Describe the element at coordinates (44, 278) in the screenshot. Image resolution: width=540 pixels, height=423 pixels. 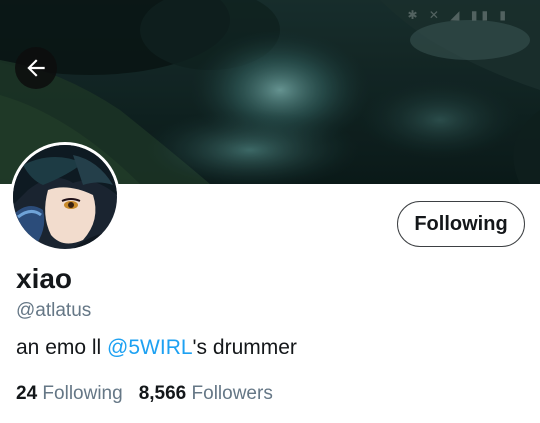
I see `display-name: xiao` at that location.